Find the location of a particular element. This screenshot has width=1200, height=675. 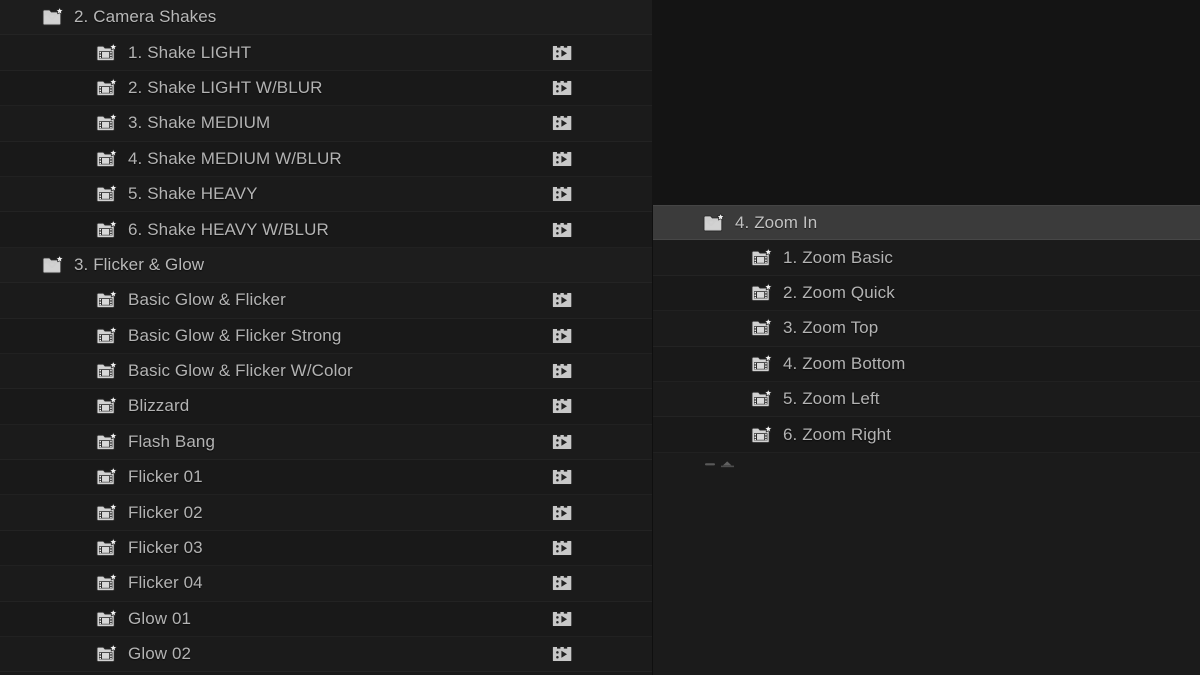

tree-item-row: 1. Zoom Basic is located at coordinates (926, 258).